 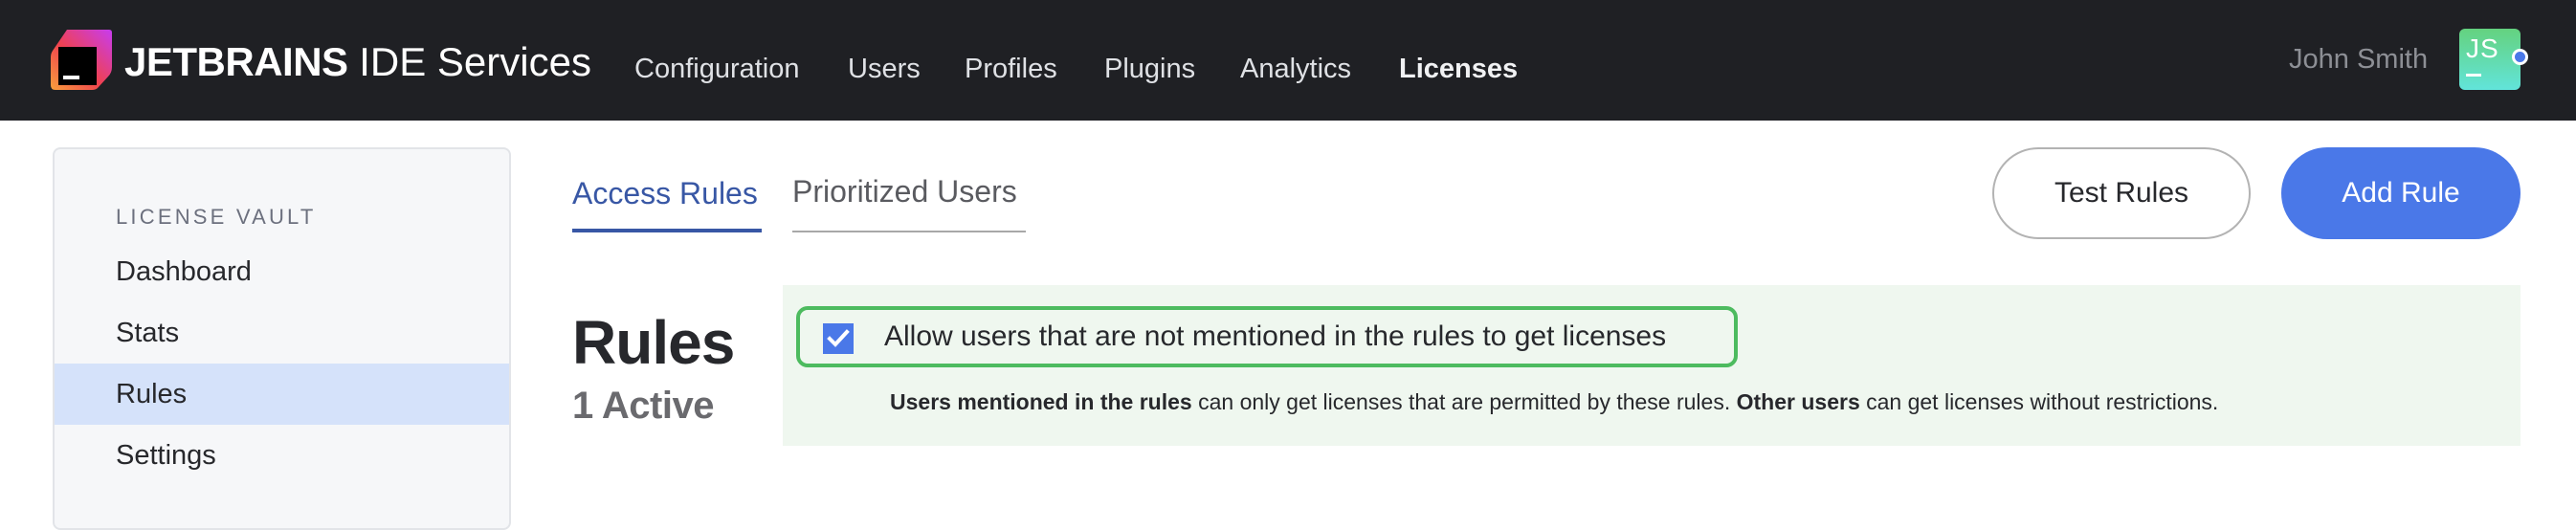 What do you see at coordinates (2473, 75) in the screenshot?
I see `avatar-underline-decoration` at bounding box center [2473, 75].